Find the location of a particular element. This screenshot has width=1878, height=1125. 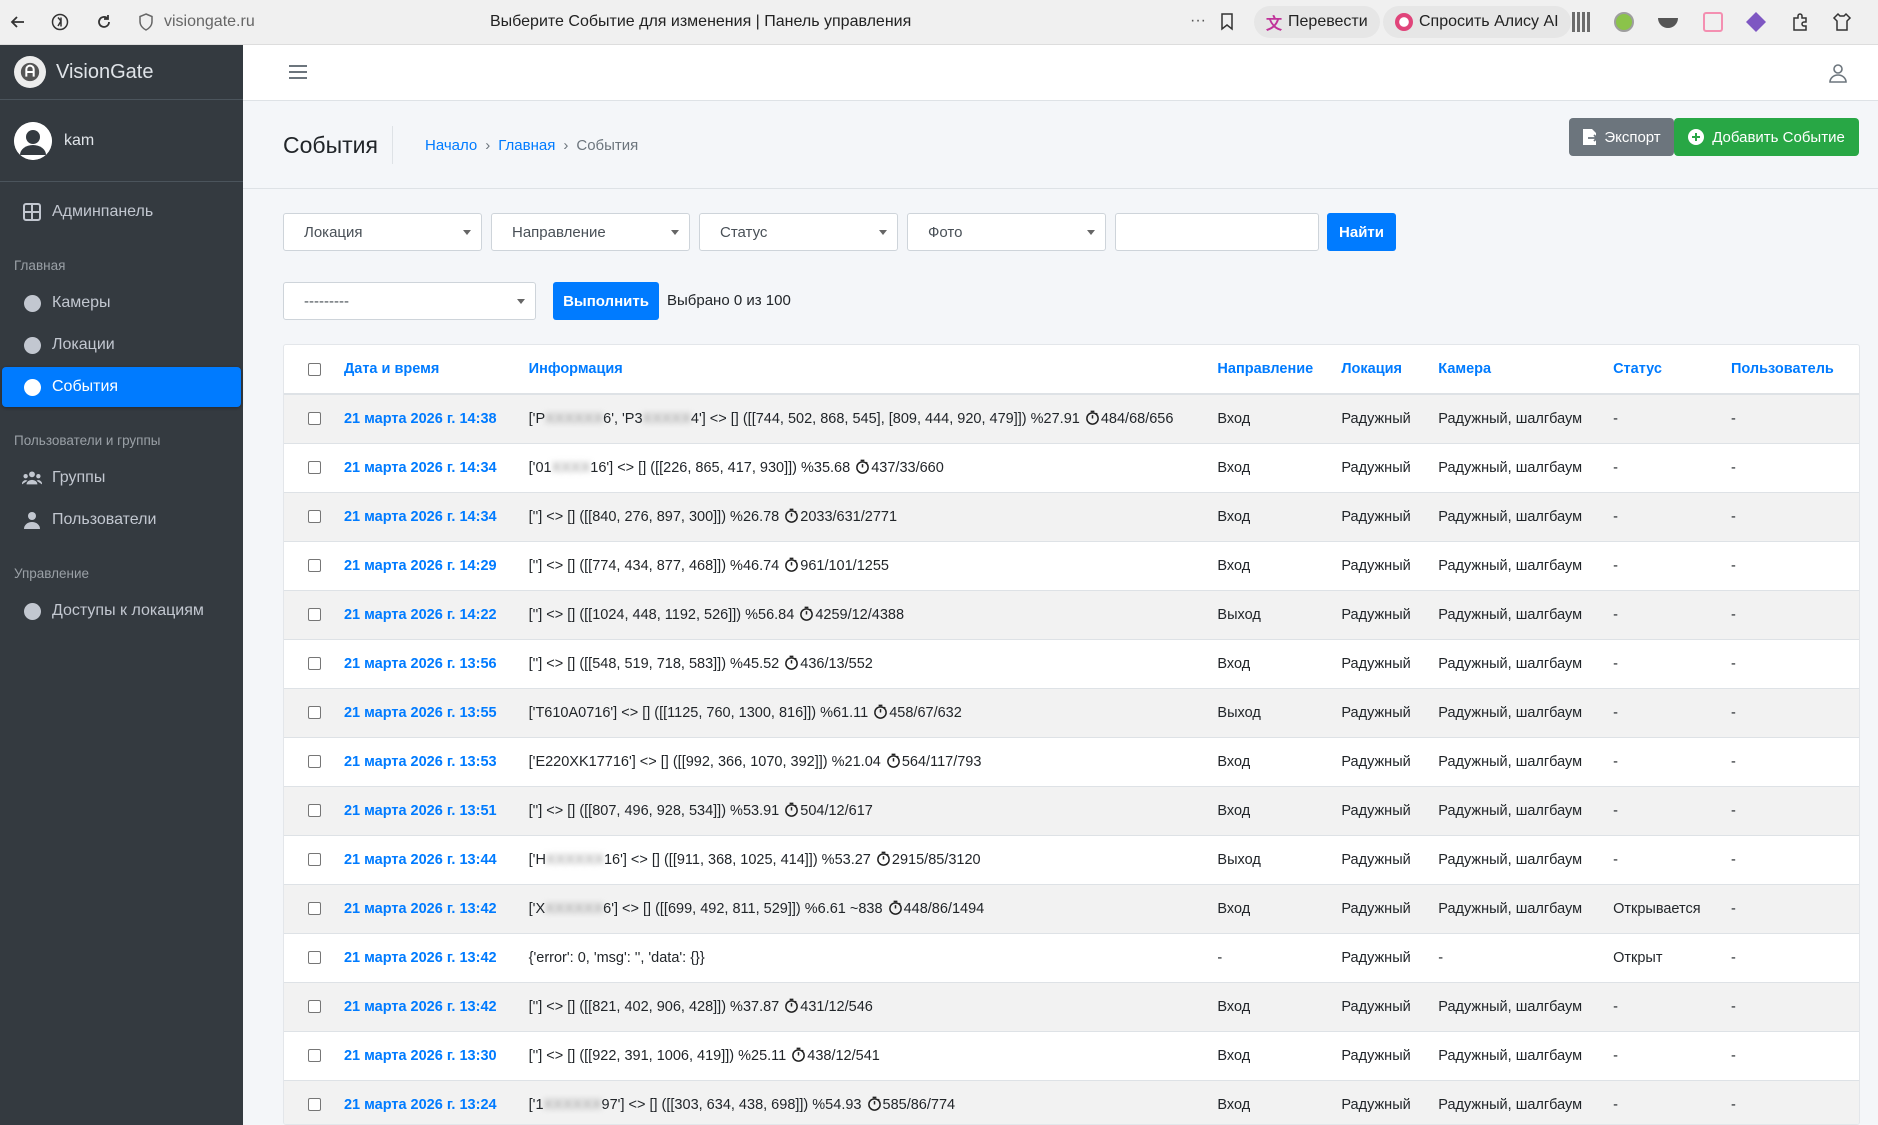

column-header-datetime: Дата и время is located at coordinates (436, 370).